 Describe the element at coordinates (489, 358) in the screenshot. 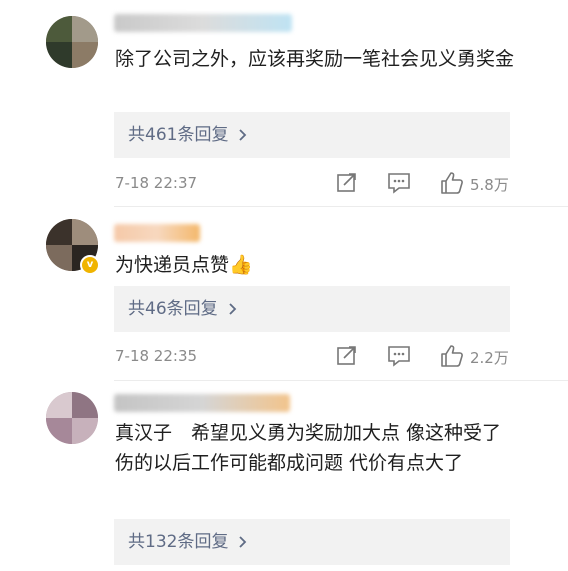

I see `like-count: 2.2万` at that location.